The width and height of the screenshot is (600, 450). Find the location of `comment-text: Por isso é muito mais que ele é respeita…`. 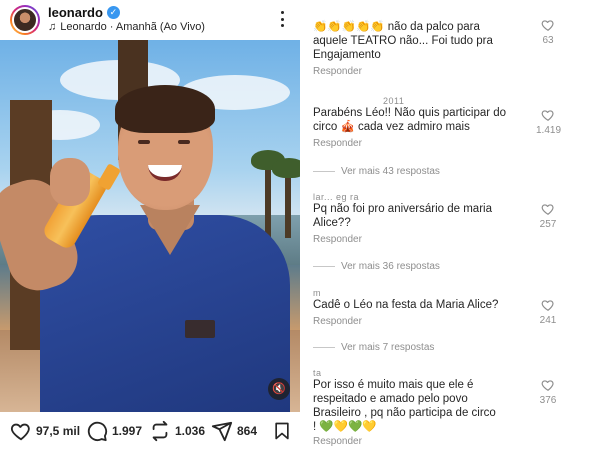

comment-text: Por isso é muito mais que ele é respeita… is located at coordinates (404, 406).